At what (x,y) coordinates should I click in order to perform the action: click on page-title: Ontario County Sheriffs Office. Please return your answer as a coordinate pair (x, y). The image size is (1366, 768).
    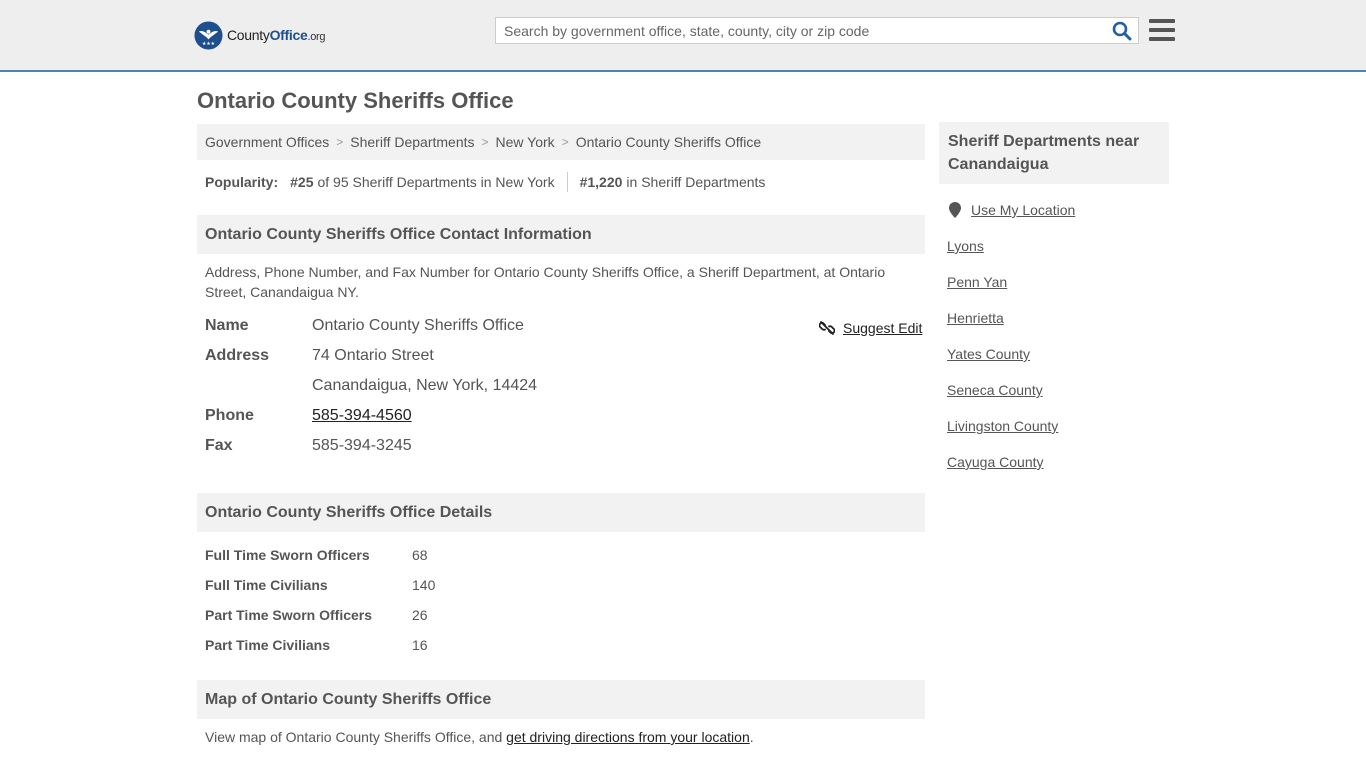
    Looking at the image, I should click on (355, 100).